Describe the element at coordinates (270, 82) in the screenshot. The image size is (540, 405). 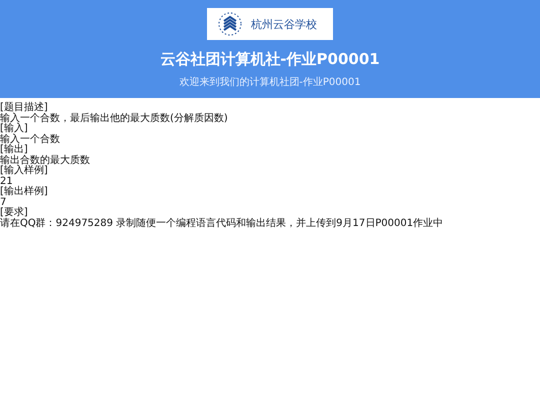
I see `page-subtitle: 欢迎来到我们的计算机社团-作业P00001` at that location.